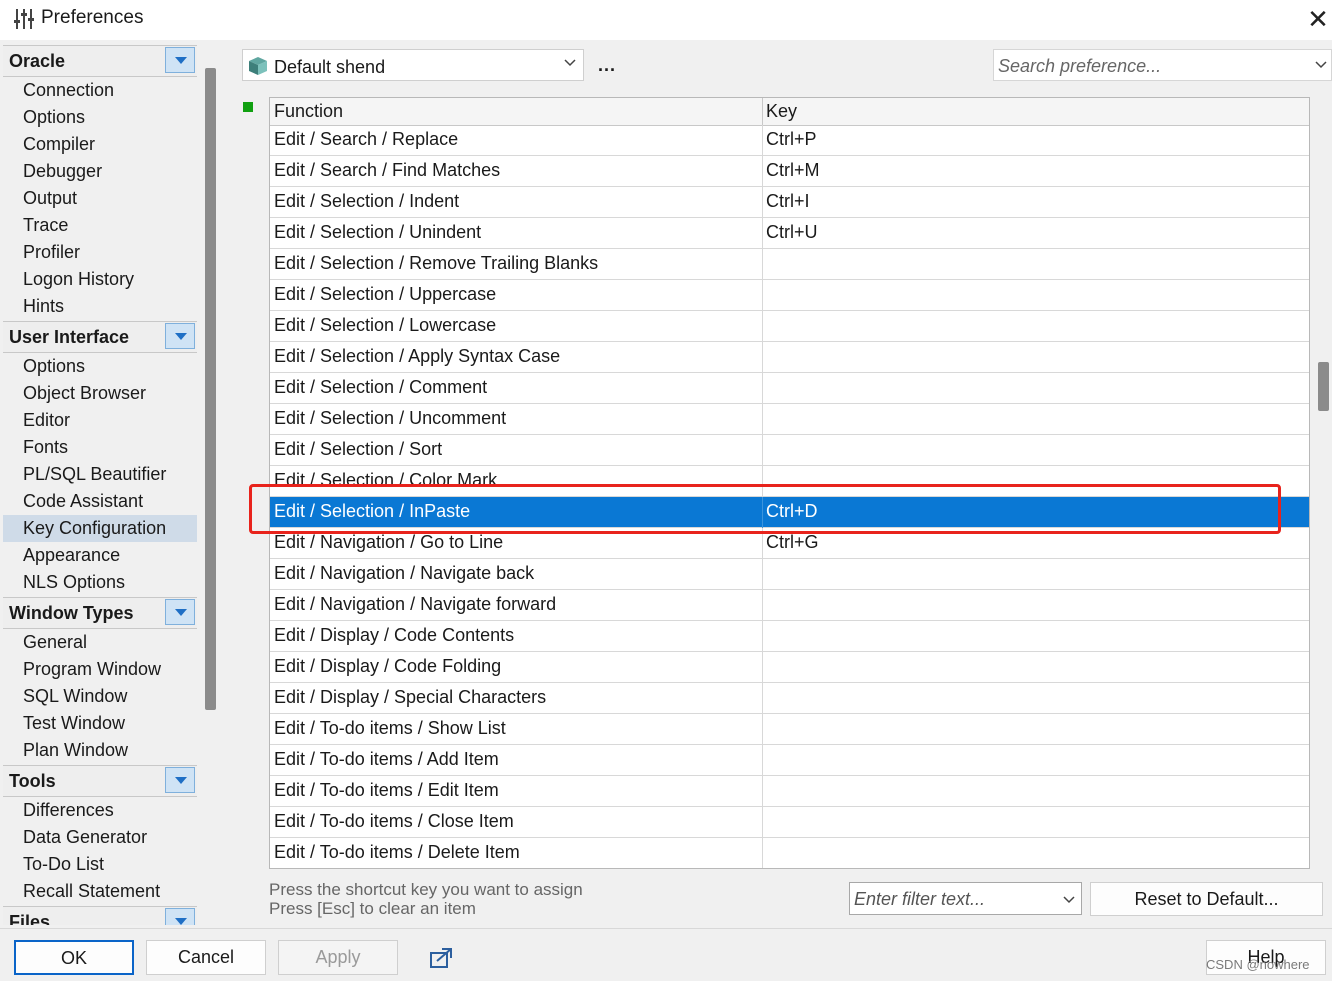  I want to click on sidebar-group: Files, so click(100, 915).